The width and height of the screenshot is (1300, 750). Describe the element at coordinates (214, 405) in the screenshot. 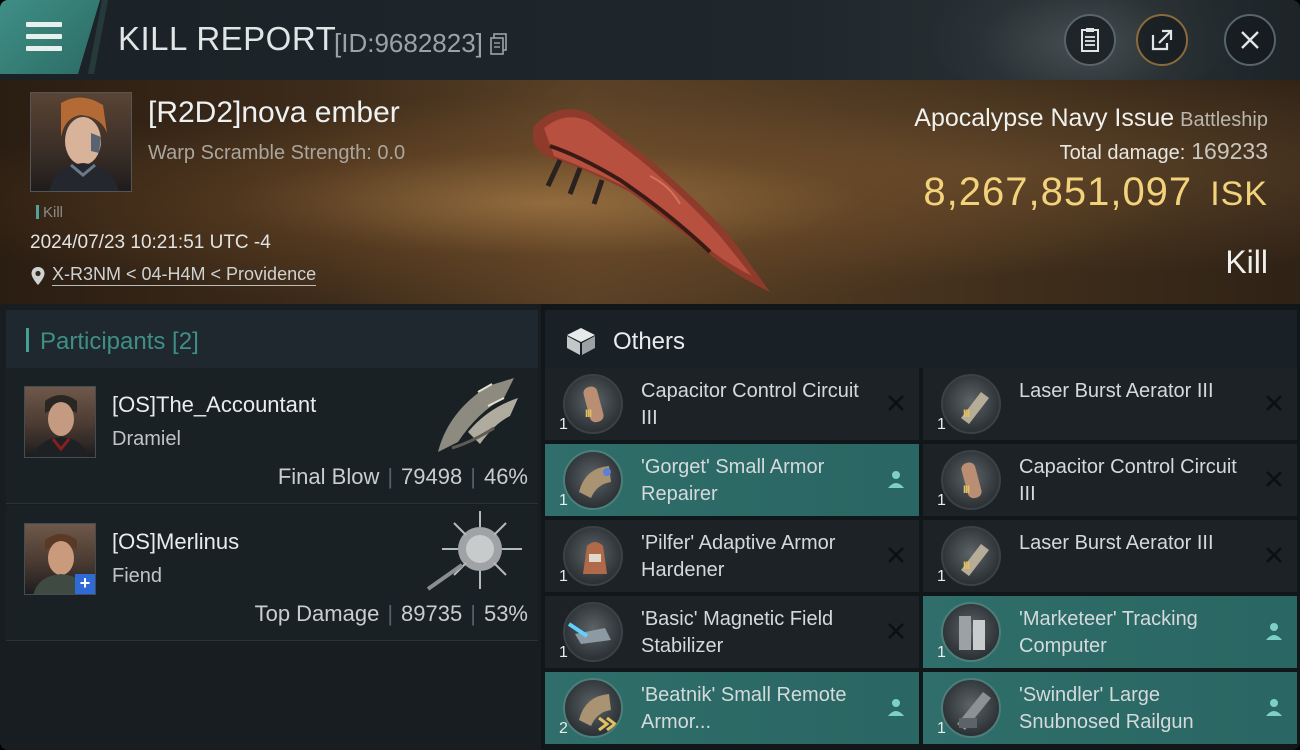

I see `participant-name: [OS]The_Accountant` at that location.